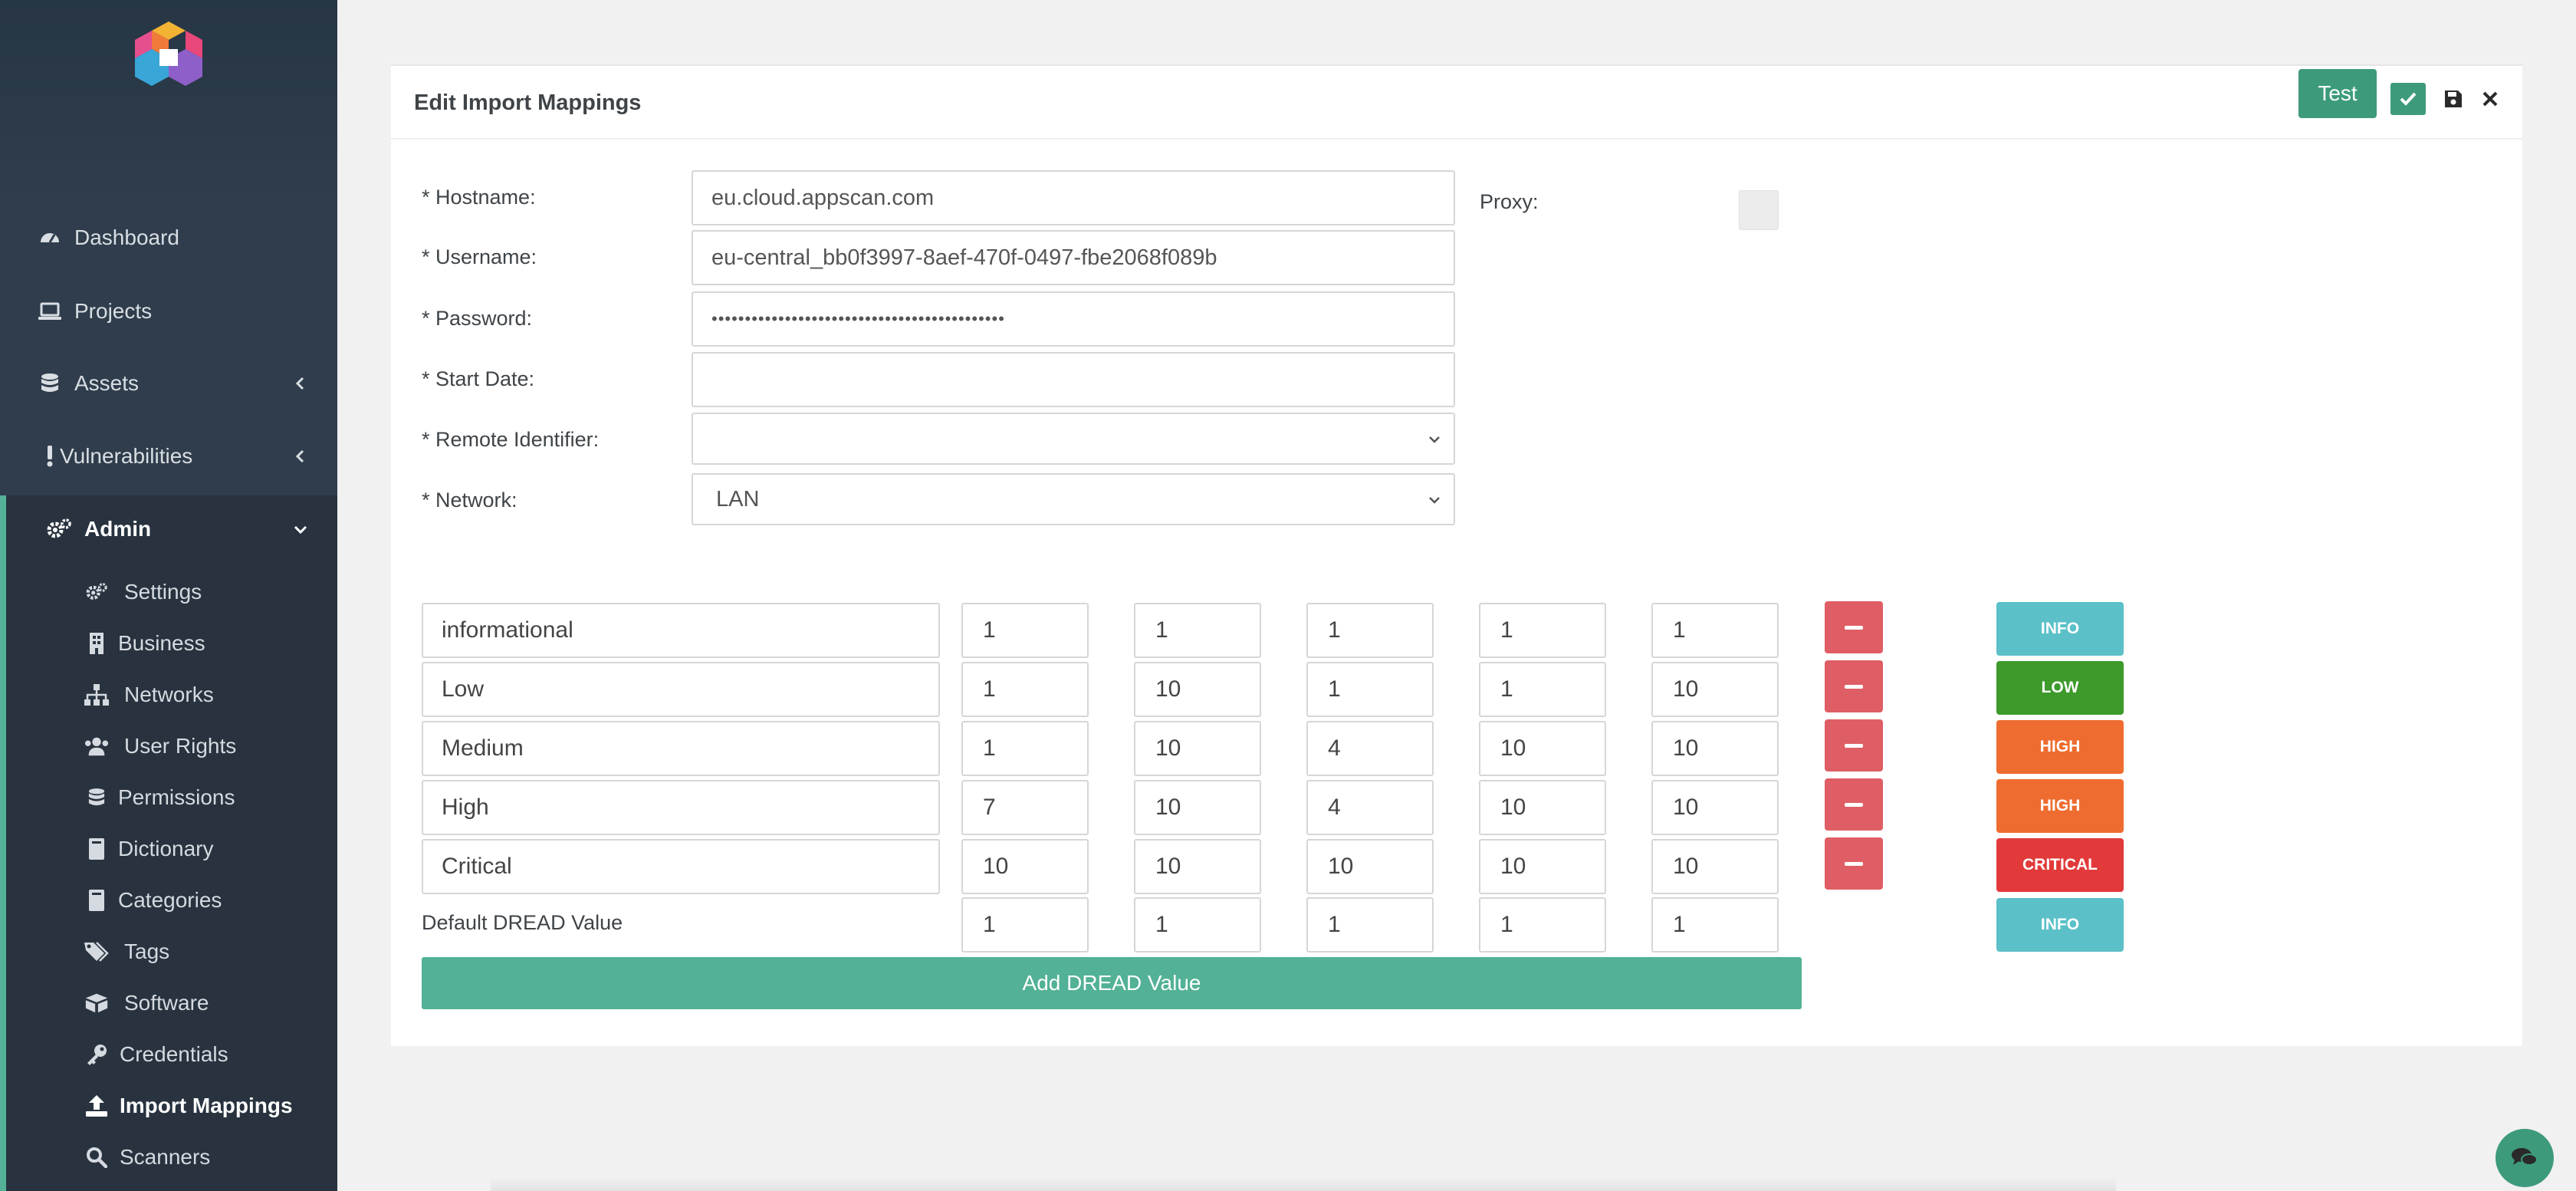 This screenshot has height=1191, width=2576. What do you see at coordinates (97, 746) in the screenshot?
I see `users-icon` at bounding box center [97, 746].